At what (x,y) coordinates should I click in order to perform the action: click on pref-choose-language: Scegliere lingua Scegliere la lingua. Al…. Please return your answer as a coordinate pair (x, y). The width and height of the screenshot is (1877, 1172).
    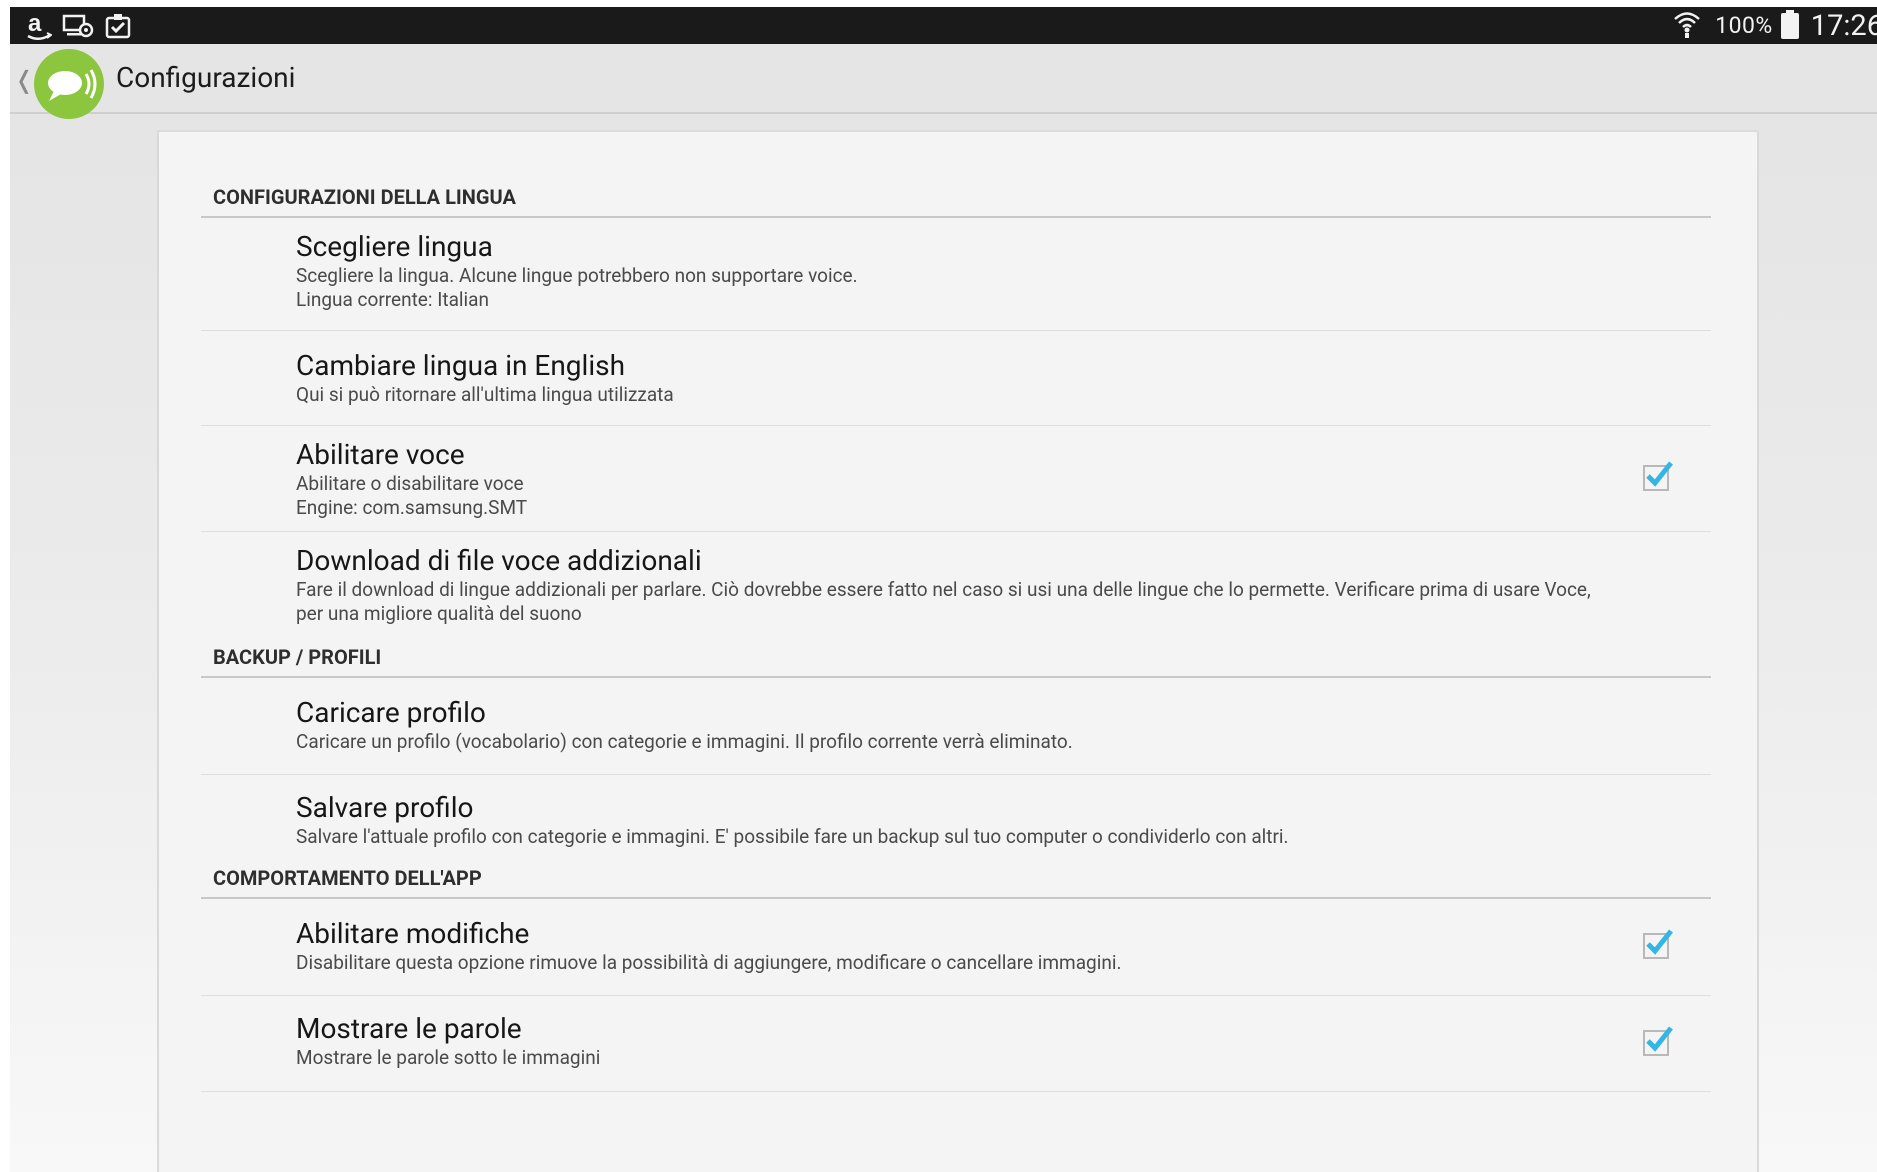
    Looking at the image, I should click on (956, 274).